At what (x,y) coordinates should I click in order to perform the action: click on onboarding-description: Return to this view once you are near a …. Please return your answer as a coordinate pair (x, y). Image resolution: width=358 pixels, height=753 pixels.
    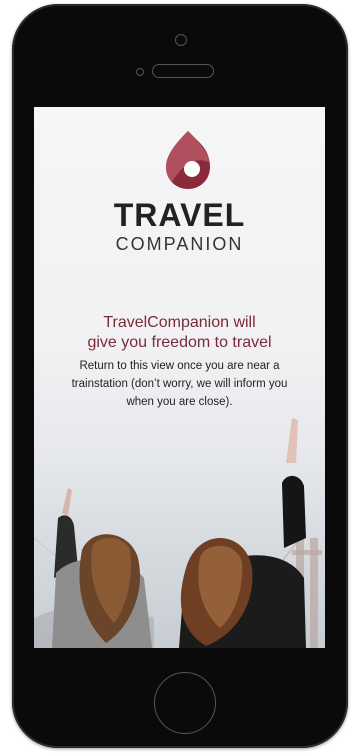
    Looking at the image, I should click on (179, 384).